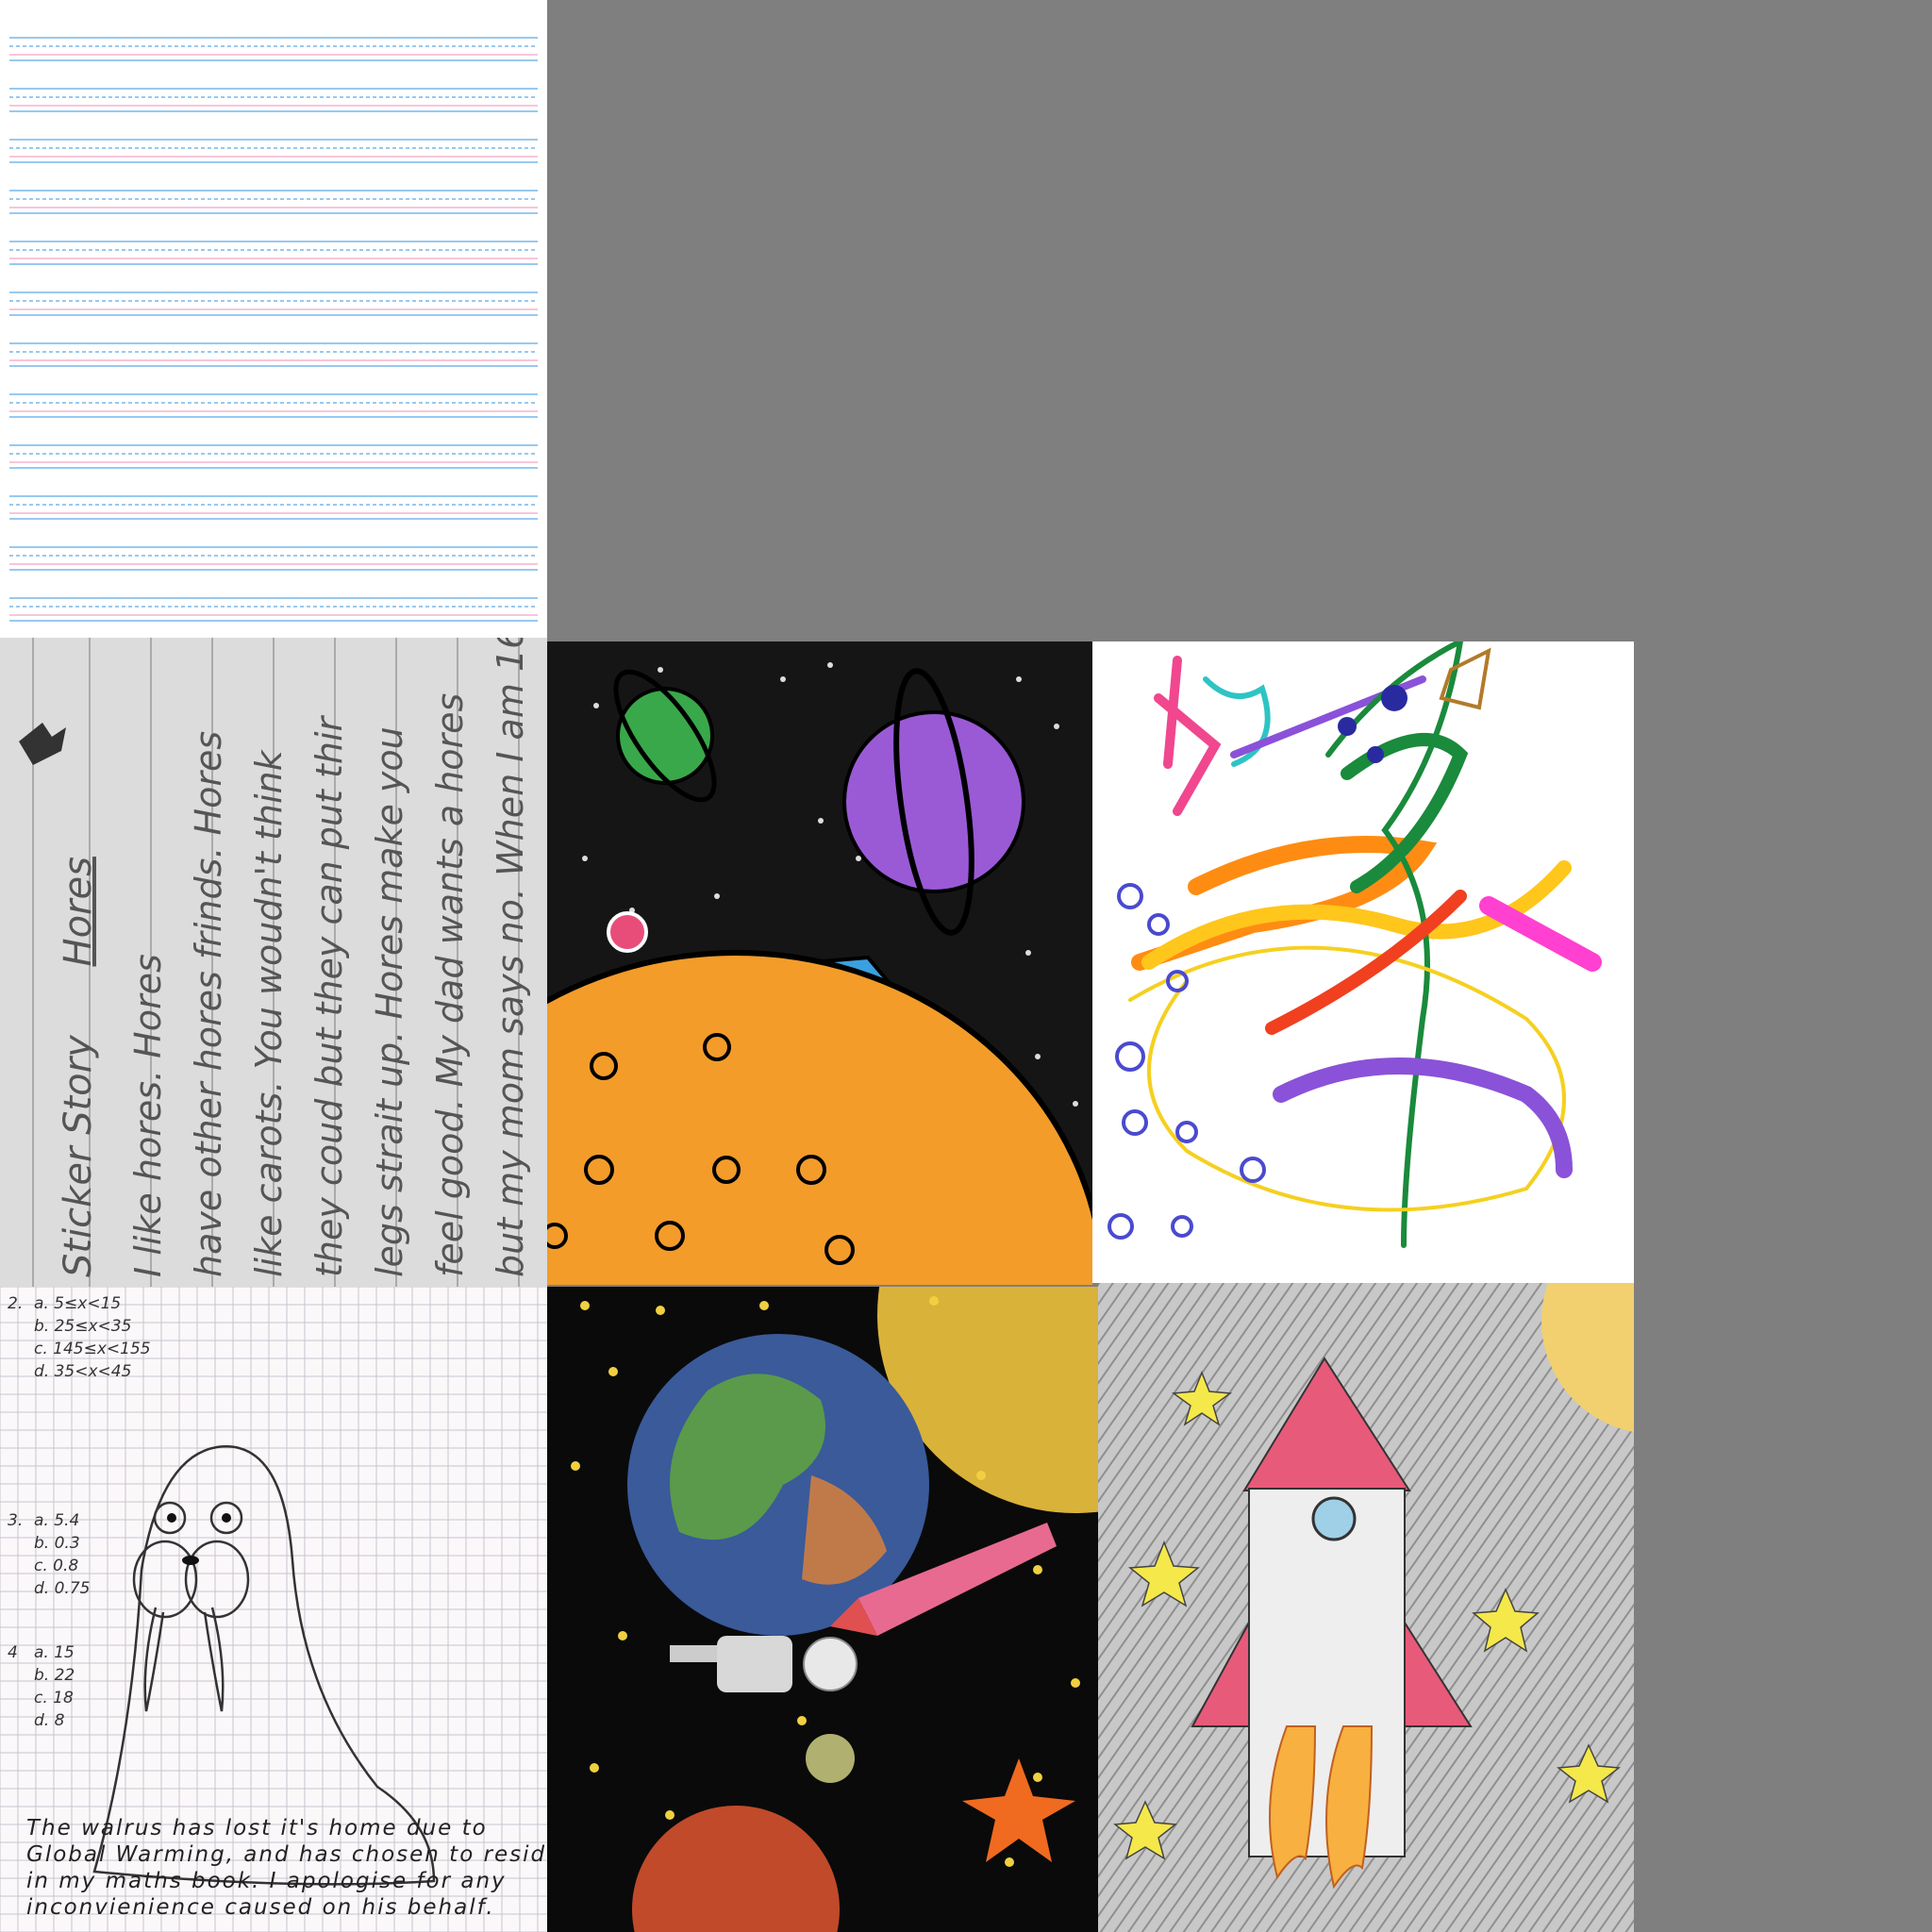 The height and width of the screenshot is (1932, 1932). I want to click on crayon-space, so click(822, 1610).